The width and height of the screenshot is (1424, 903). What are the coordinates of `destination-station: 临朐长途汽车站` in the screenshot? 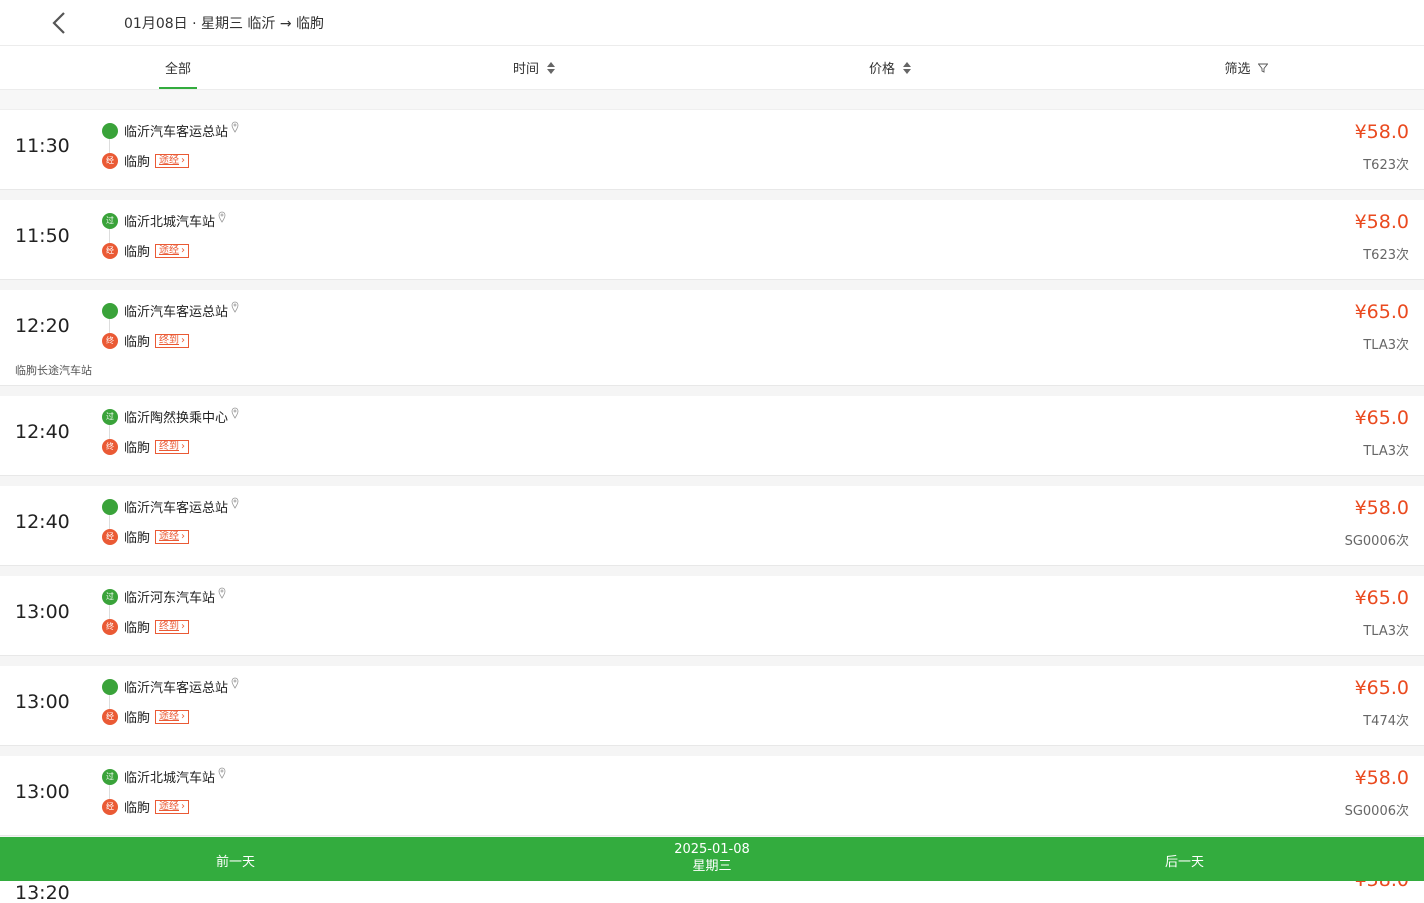 It's located at (53, 370).